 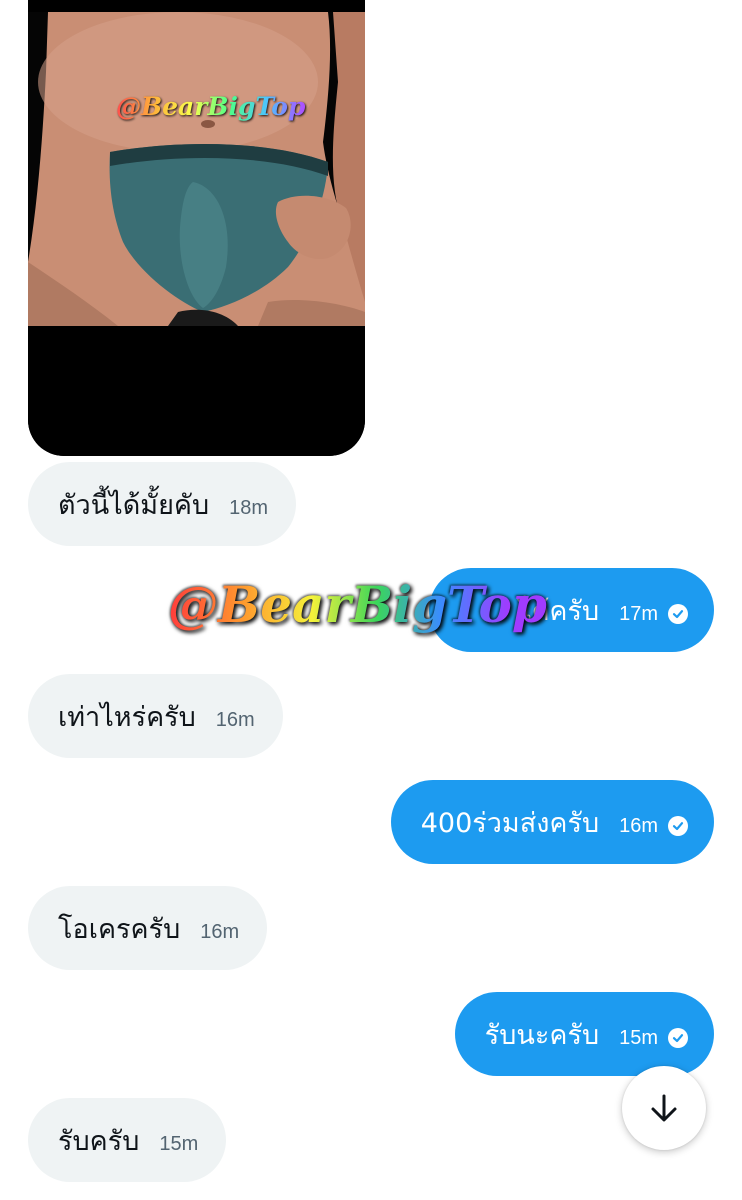 I want to click on photo-watermark: @BearBigTop, so click(x=211, y=106).